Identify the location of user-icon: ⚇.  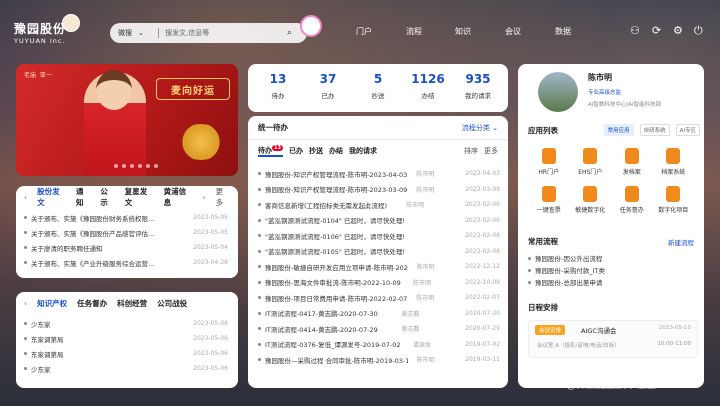
(635, 30).